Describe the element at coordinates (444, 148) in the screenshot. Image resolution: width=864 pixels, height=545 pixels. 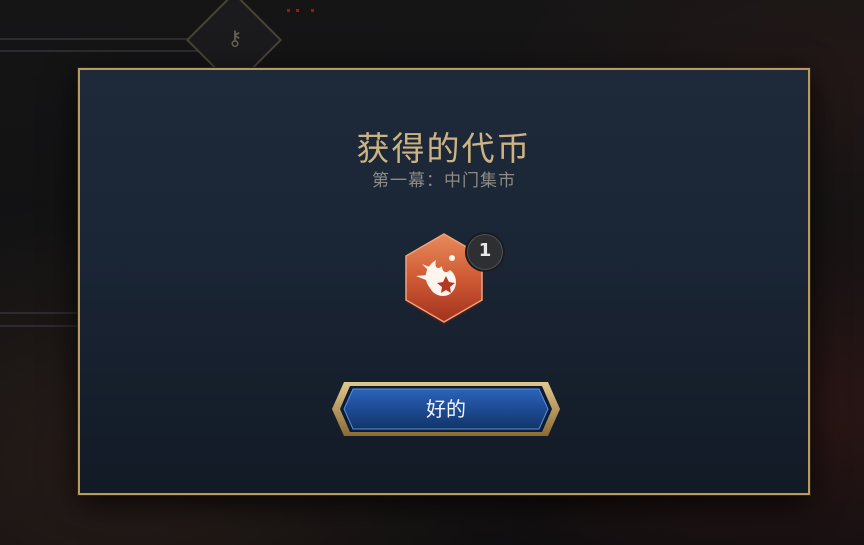
I see `dialog-title: 获得的代币` at that location.